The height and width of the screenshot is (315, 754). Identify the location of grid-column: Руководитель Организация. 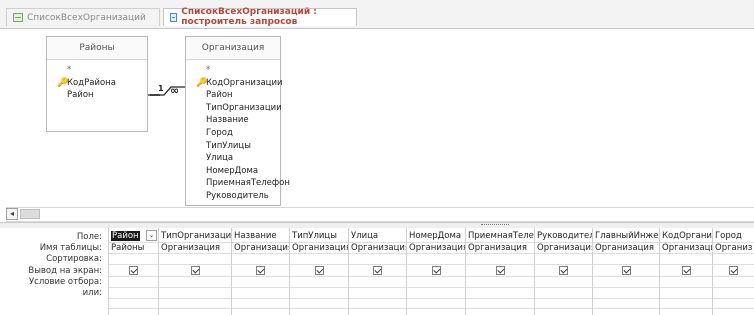
(563, 271).